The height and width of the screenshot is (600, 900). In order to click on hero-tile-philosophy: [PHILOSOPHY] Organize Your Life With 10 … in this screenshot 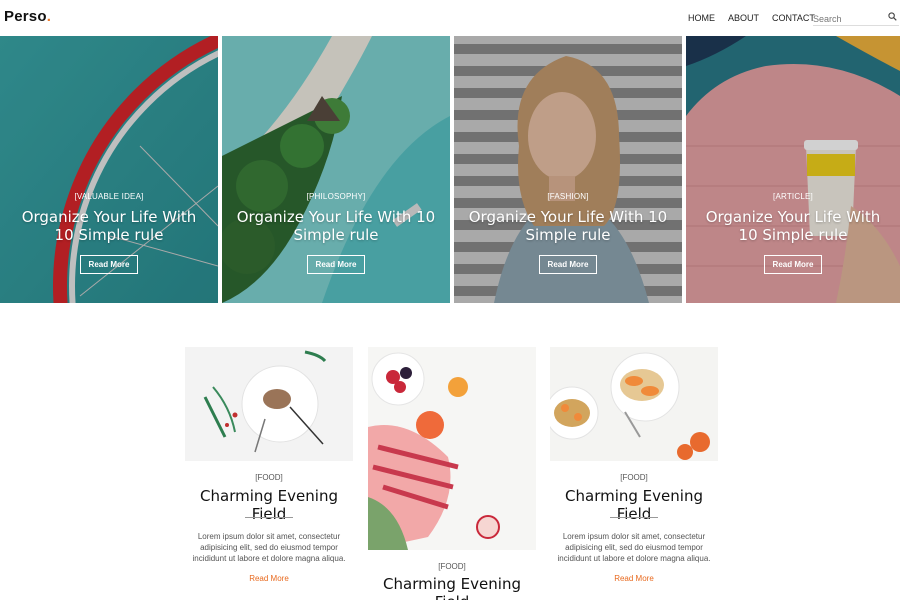, I will do `click(336, 169)`.